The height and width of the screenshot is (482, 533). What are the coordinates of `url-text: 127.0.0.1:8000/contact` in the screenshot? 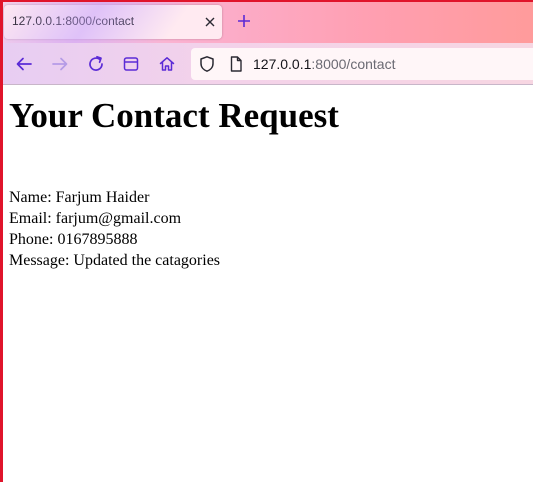 It's located at (324, 64).